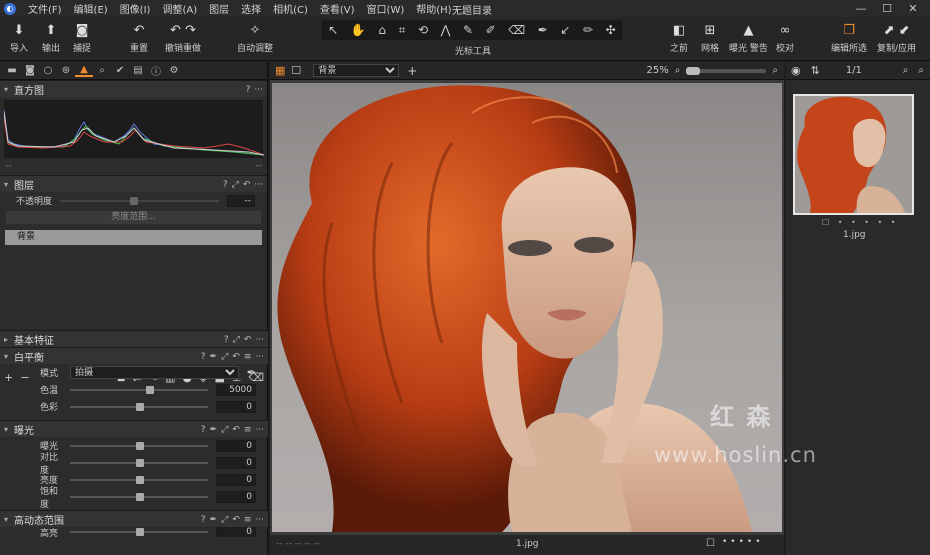  What do you see at coordinates (133, 88) in the screenshot?
I see `histogram-header: ▾ 直方图 ? ···` at bounding box center [133, 88].